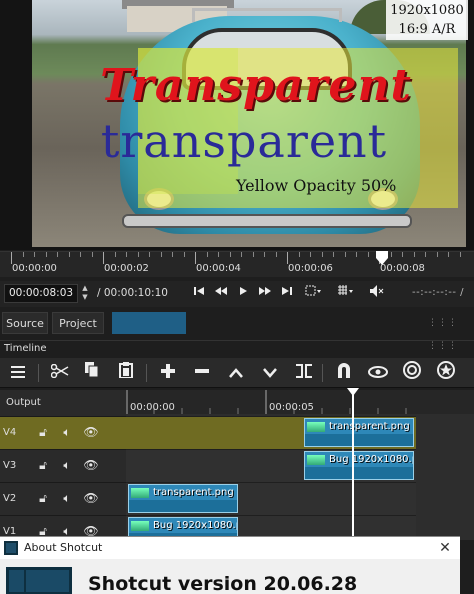 Image resolution: width=474 pixels, height=594 pixels. Describe the element at coordinates (271, 465) in the screenshot. I see `lane-v3: Bug 1920x1080.pn` at that location.